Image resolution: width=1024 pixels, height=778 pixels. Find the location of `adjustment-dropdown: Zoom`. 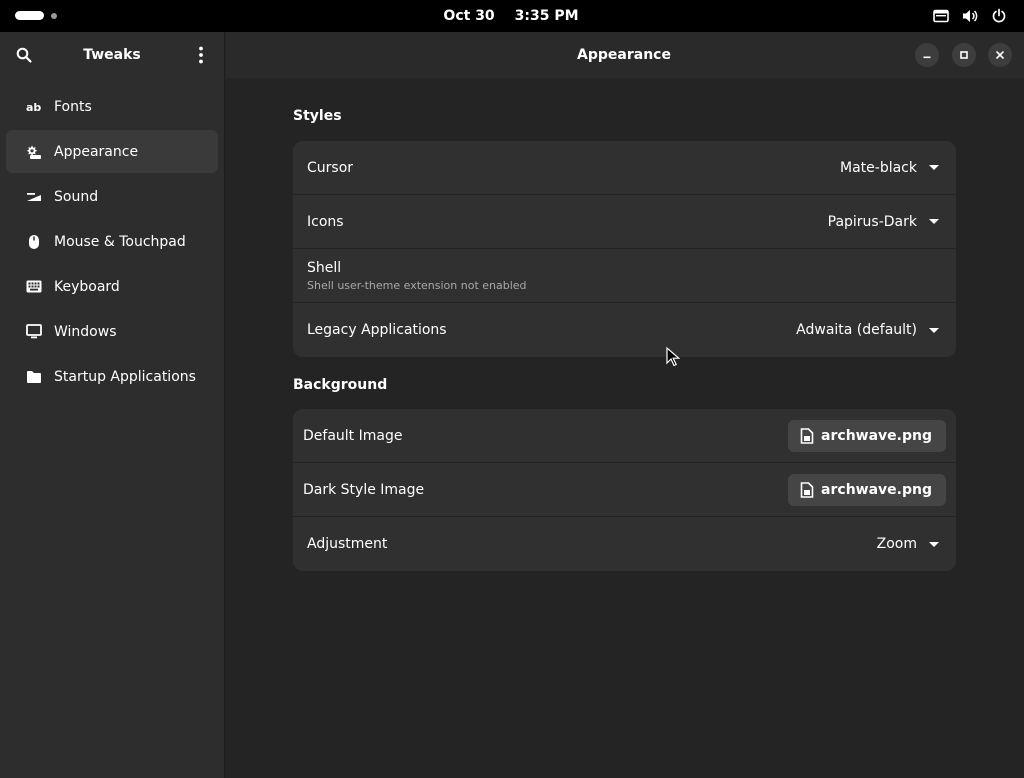

adjustment-dropdown: Zoom is located at coordinates (909, 544).